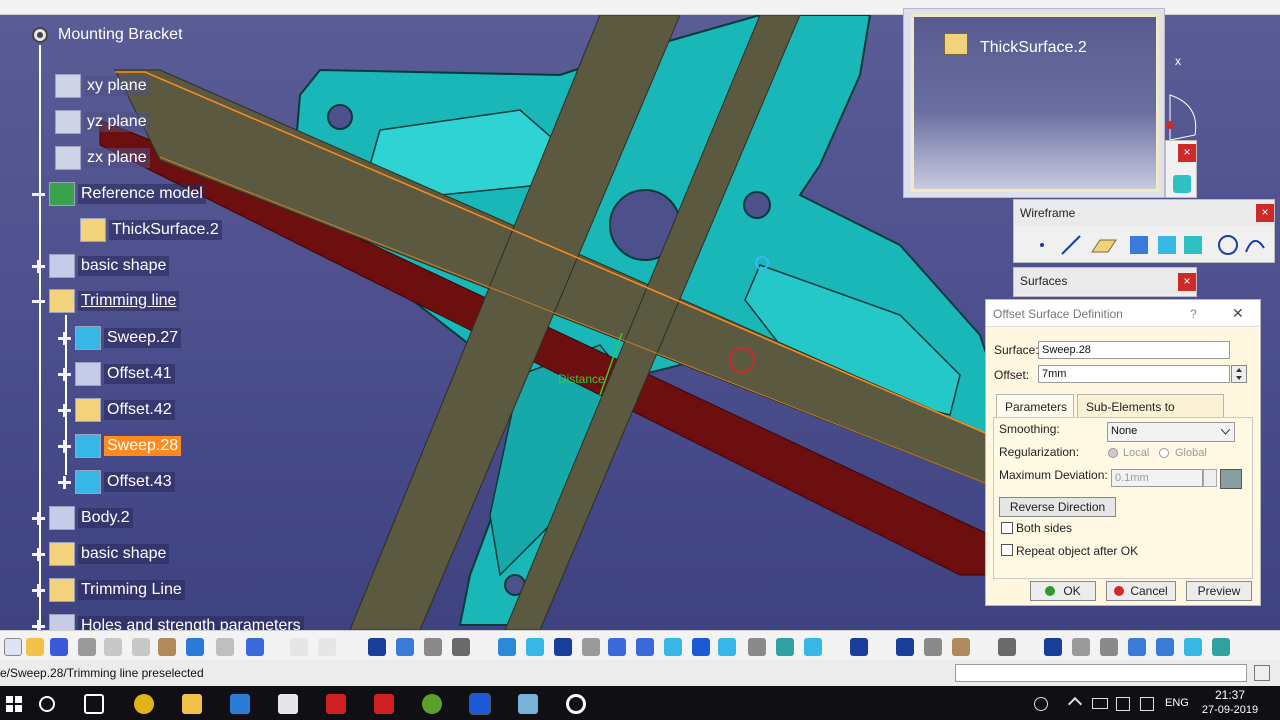 The image size is (1280, 720). I want to click on utorrent-icon, so click(432, 704).